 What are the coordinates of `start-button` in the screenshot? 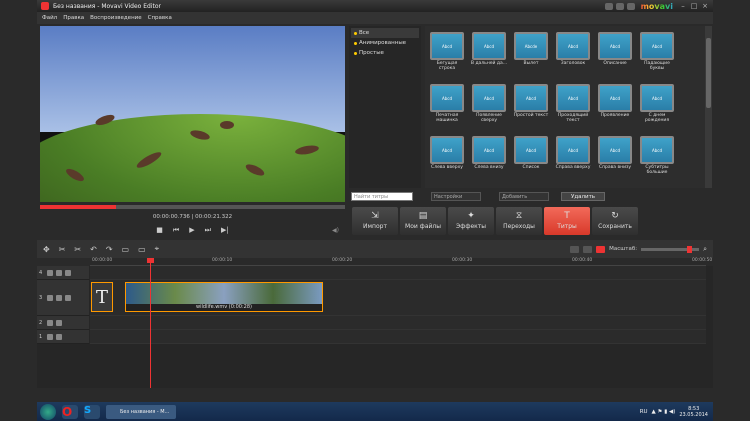 It's located at (48, 411).